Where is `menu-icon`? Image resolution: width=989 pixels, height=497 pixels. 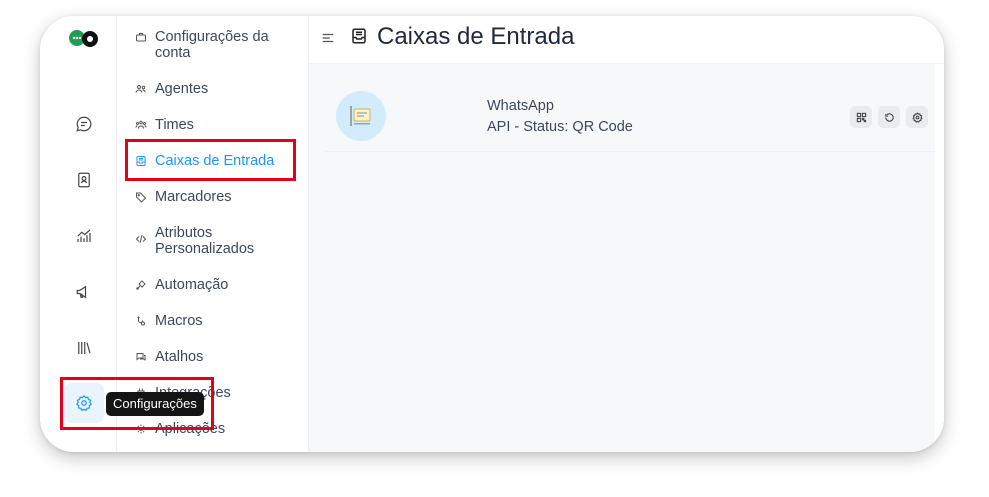 menu-icon is located at coordinates (328, 38).